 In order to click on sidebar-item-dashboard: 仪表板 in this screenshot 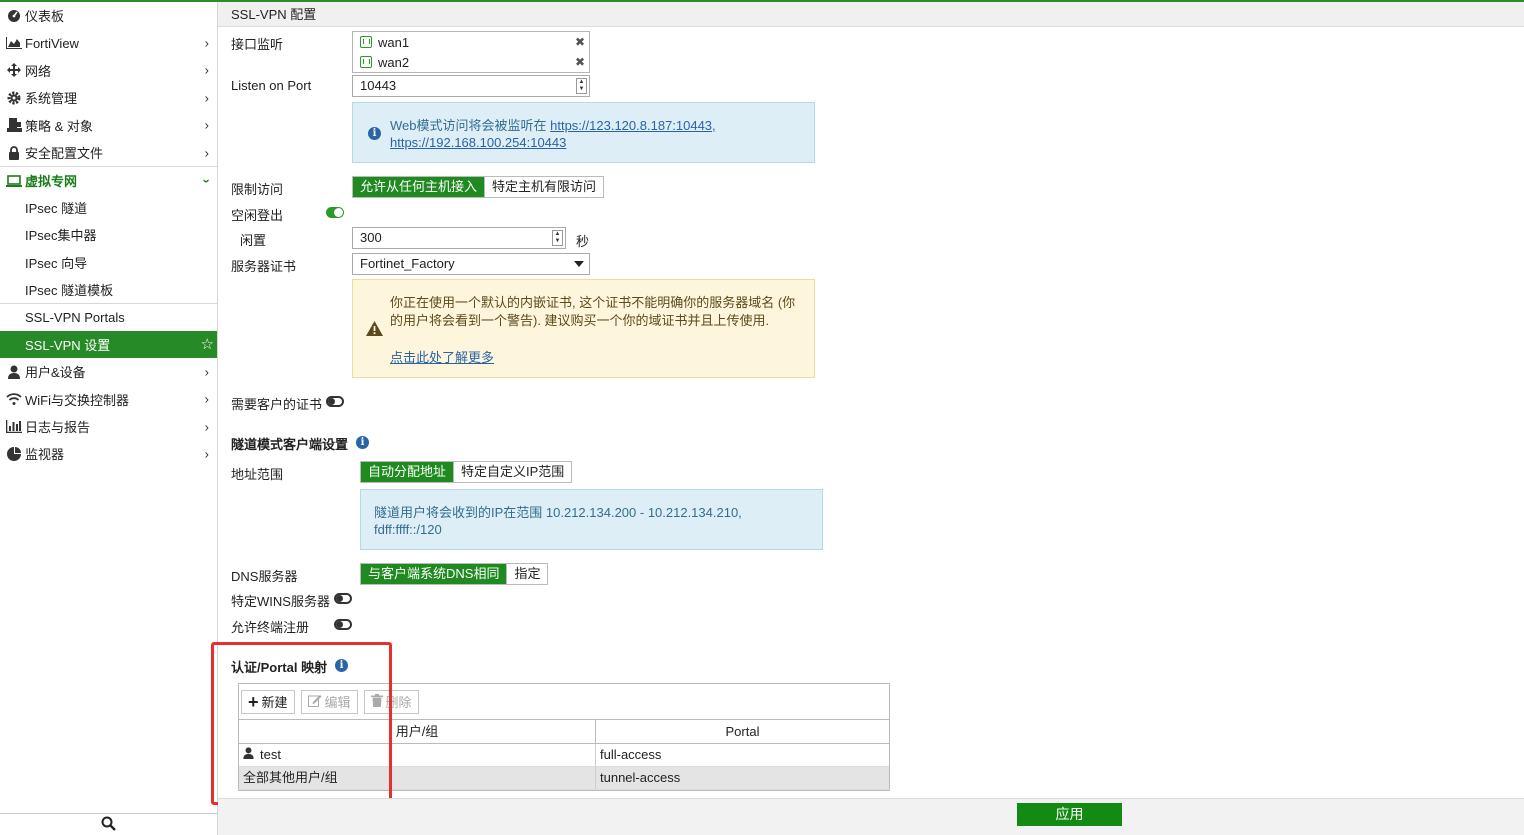, I will do `click(108, 15)`.